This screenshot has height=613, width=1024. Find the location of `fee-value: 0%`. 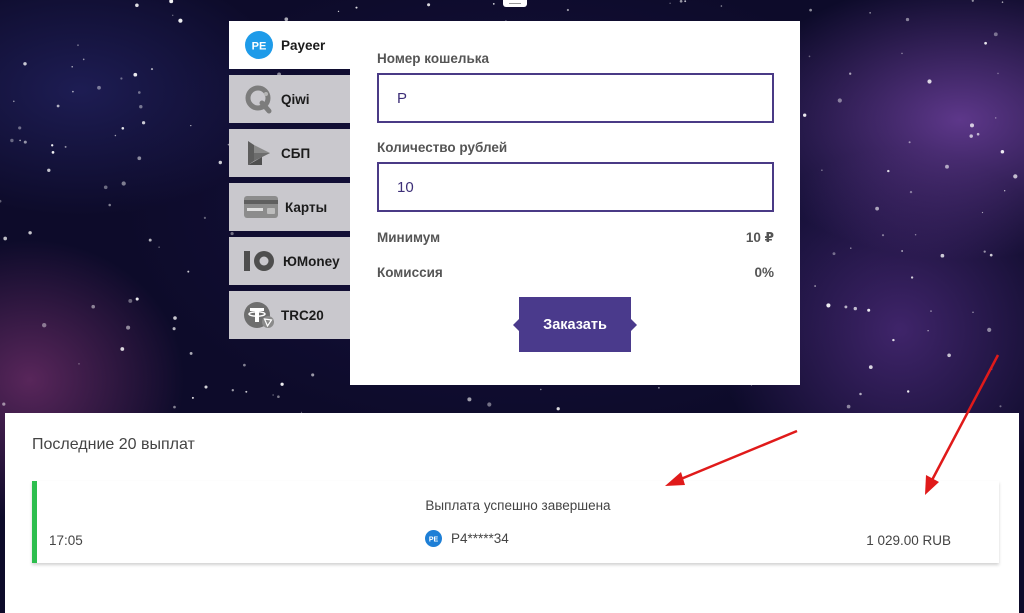

fee-value: 0% is located at coordinates (764, 272).